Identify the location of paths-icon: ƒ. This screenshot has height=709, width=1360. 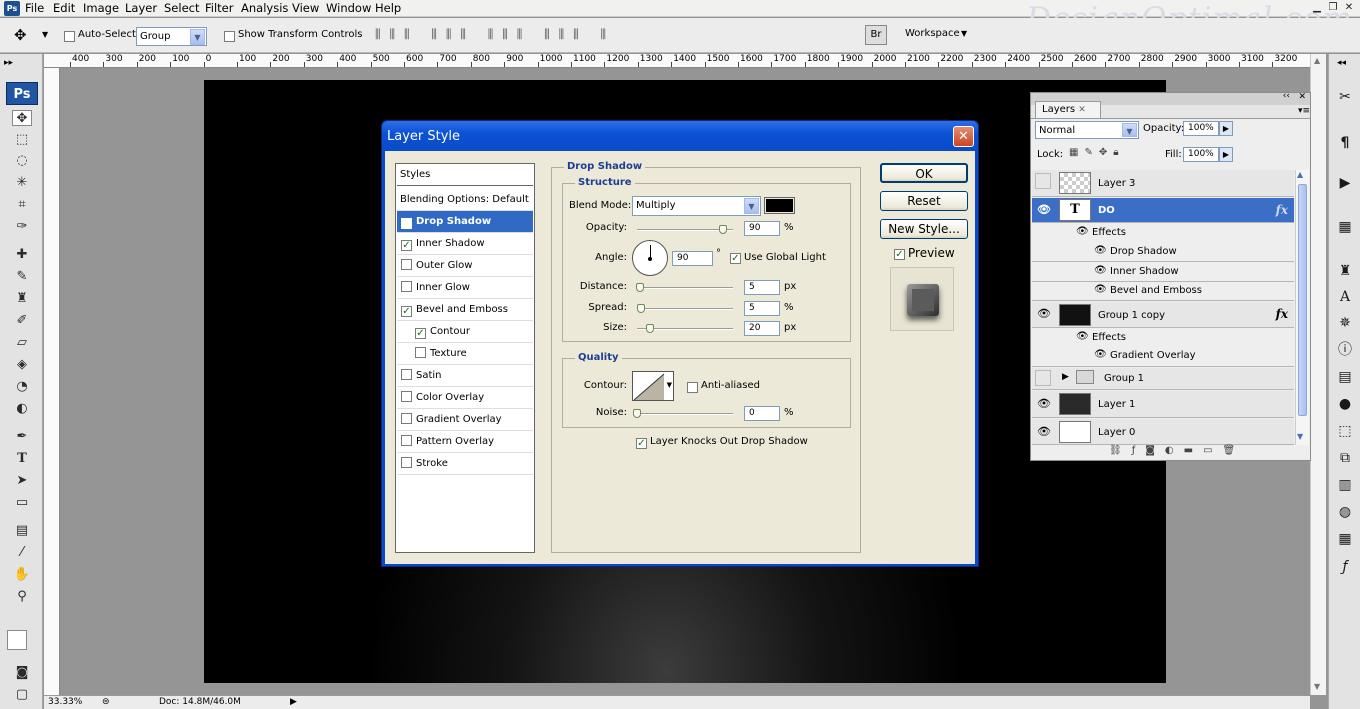
(1345, 567).